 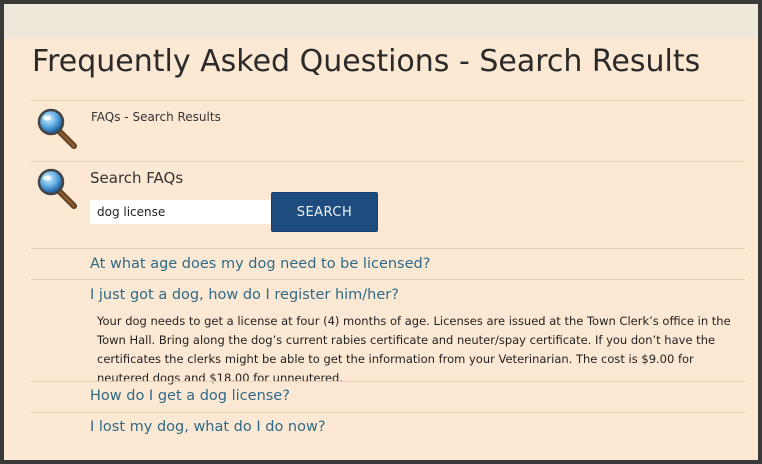 I want to click on faq-question: How do I get a dog license?, so click(x=190, y=396).